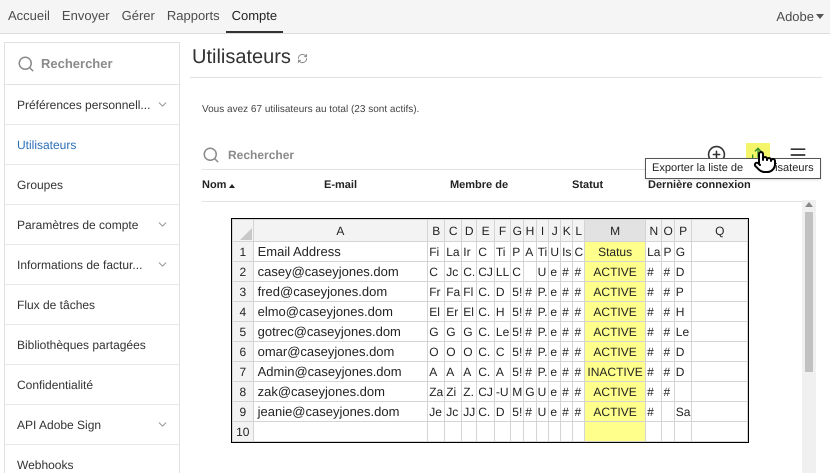 The width and height of the screenshot is (830, 473). I want to click on spreadsheet-cell: zak@caseyjones.dom, so click(340, 392).